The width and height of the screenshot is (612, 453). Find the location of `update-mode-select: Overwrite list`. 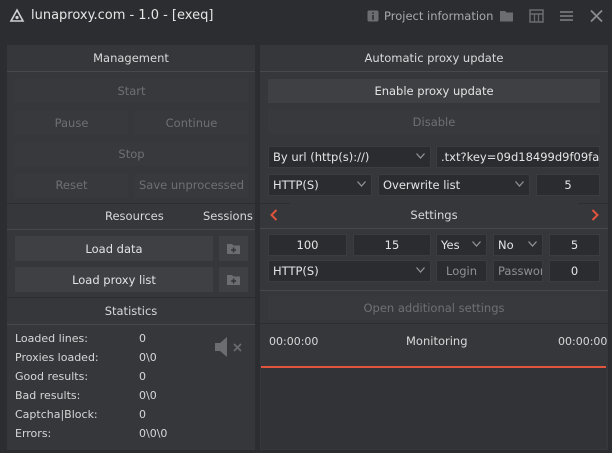

update-mode-select: Overwrite list is located at coordinates (454, 185).